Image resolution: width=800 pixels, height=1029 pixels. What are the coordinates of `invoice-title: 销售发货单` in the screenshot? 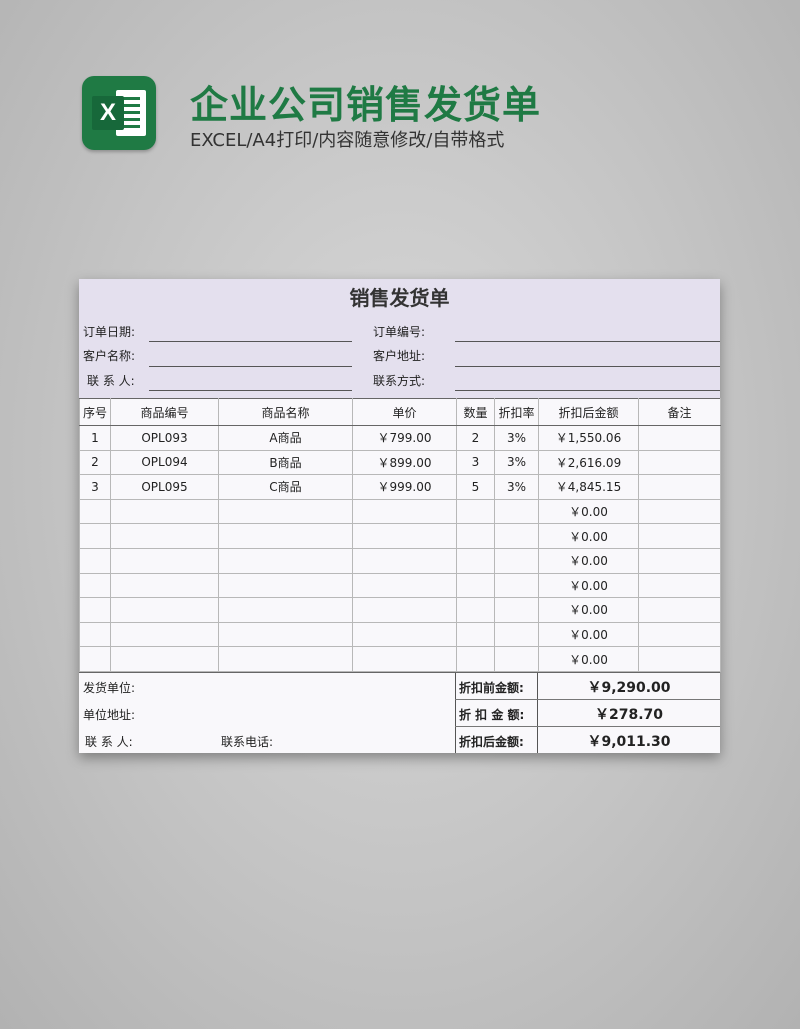 It's located at (399, 298).